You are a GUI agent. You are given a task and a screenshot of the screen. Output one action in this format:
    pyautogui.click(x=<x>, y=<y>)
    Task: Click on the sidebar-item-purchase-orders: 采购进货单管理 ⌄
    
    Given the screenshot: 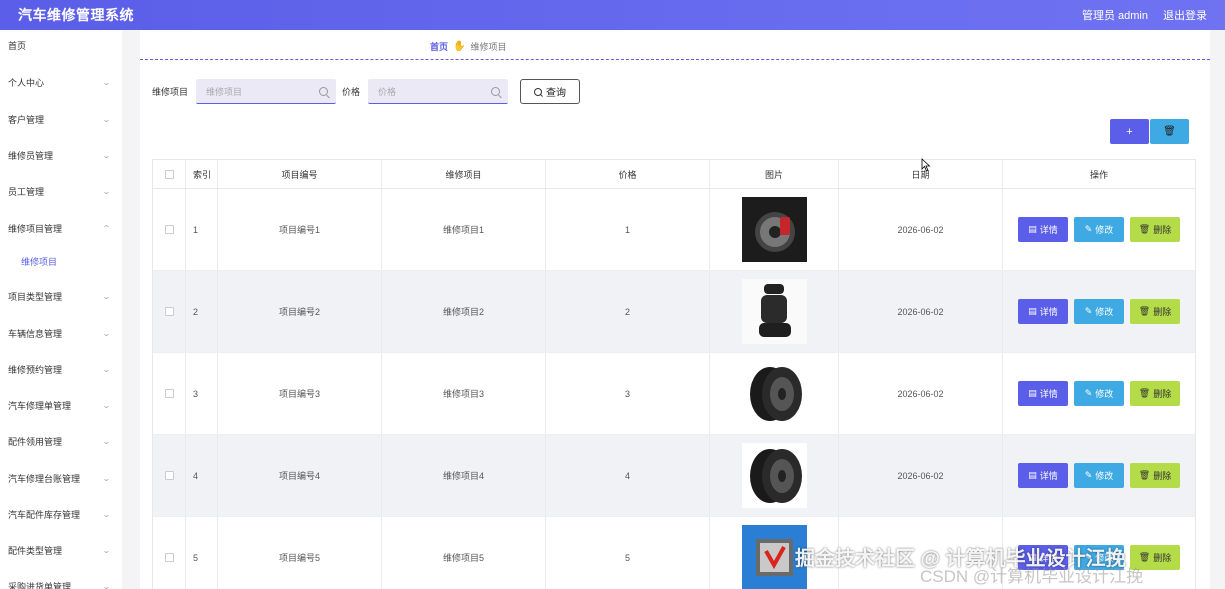 What is the action you would take?
    pyautogui.click(x=61, y=580)
    